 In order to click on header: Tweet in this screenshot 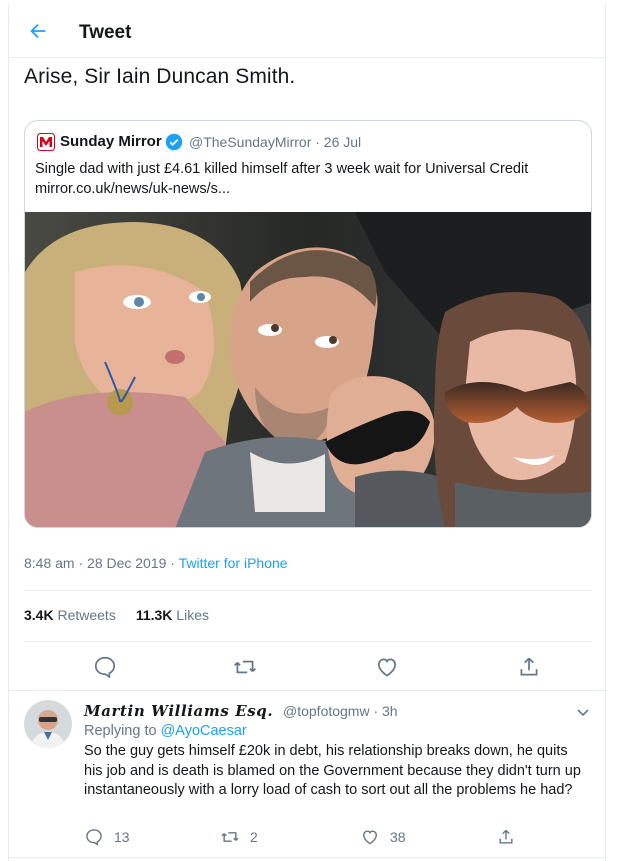, I will do `click(308, 31)`.